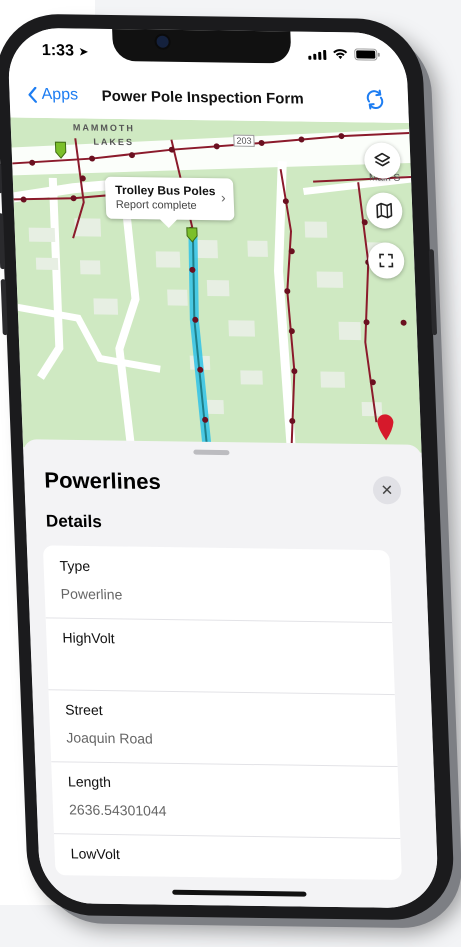  Describe the element at coordinates (223, 197) in the screenshot. I see `chevron-right-icon: ›` at that location.